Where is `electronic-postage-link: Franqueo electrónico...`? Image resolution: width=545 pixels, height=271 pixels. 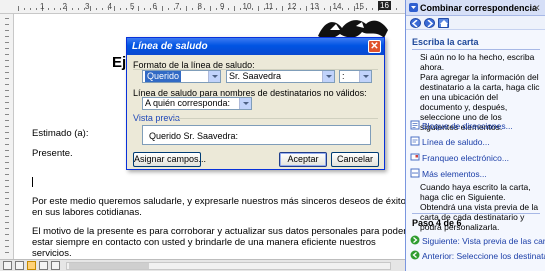
electronic-postage-link: Franqueo electrónico... is located at coordinates (465, 158).